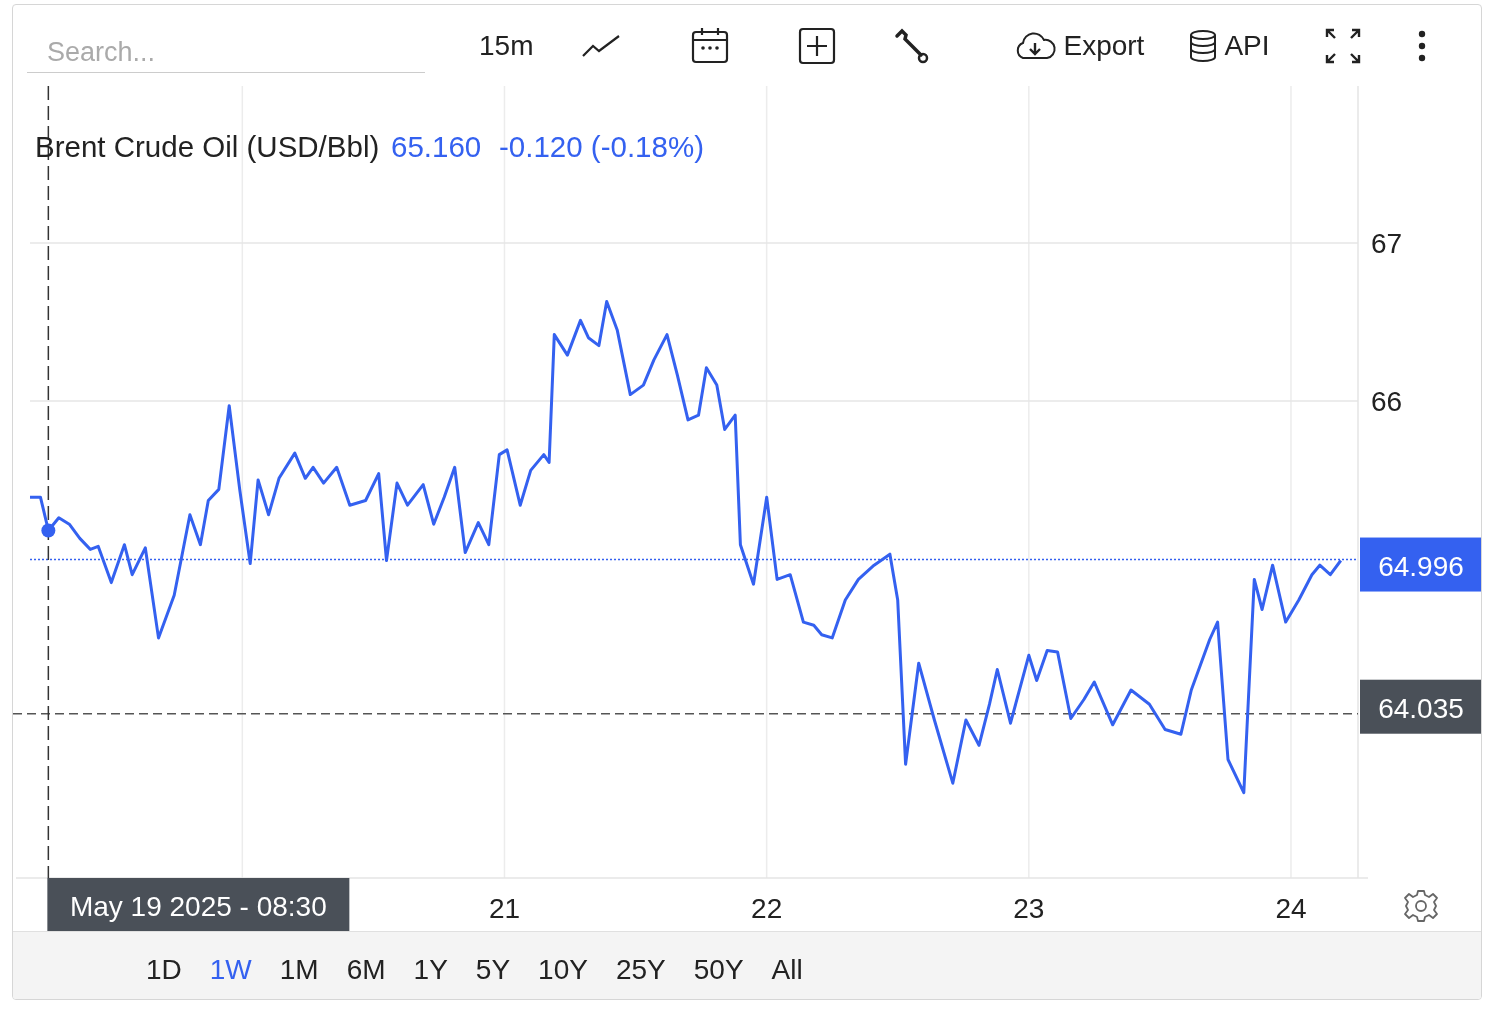  What do you see at coordinates (493, 965) in the screenshot?
I see `range-tab: 5Y` at bounding box center [493, 965].